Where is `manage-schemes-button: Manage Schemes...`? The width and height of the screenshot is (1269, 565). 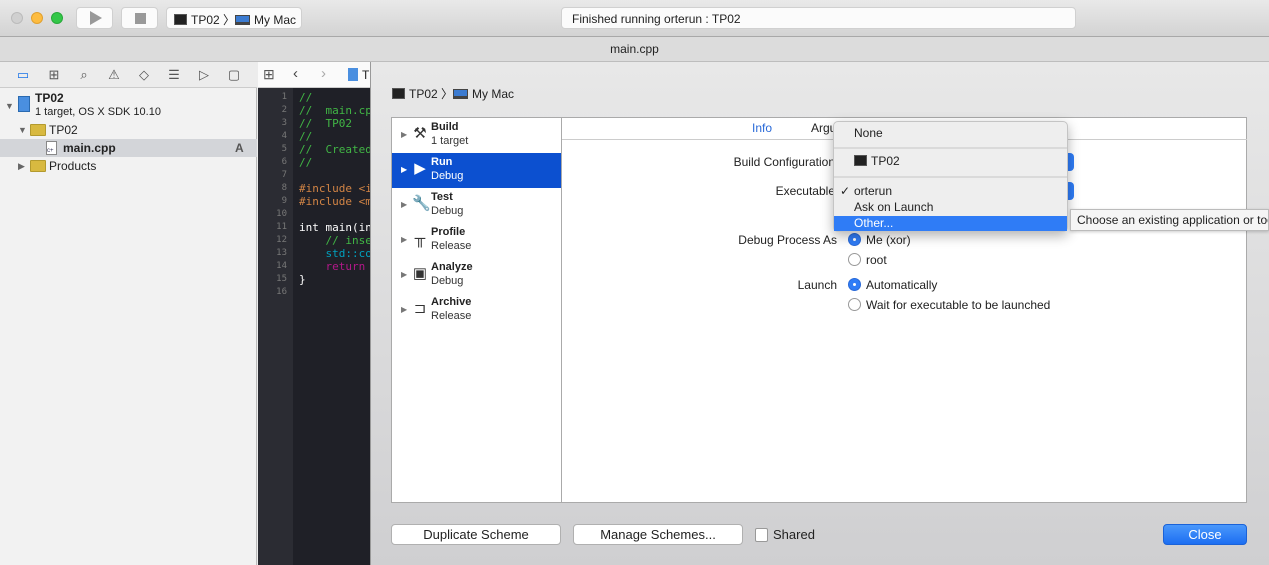
manage-schemes-button: Manage Schemes... is located at coordinates (658, 534).